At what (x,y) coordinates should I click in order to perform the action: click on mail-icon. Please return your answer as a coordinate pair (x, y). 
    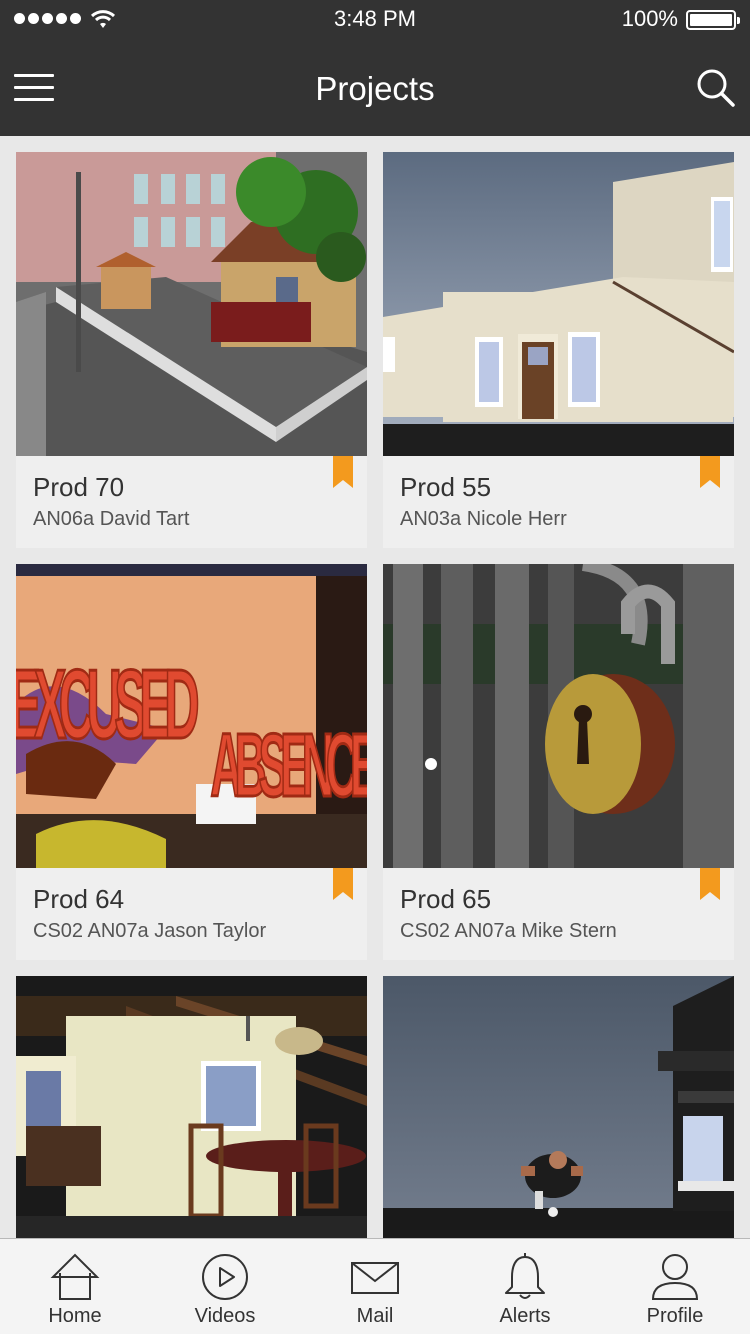
    Looking at the image, I should click on (375, 1278).